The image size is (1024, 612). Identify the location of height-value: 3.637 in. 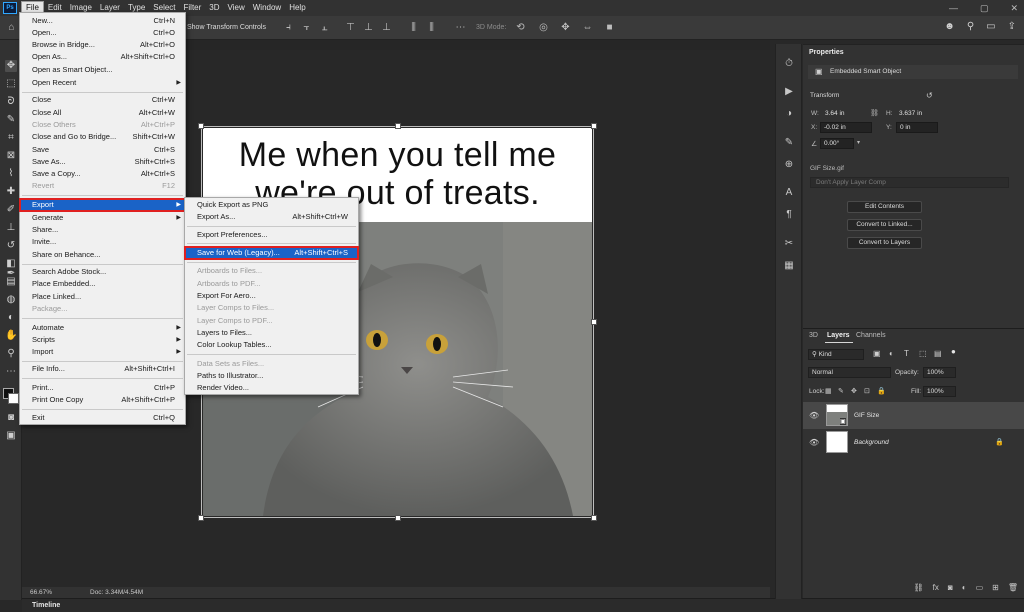
(910, 113).